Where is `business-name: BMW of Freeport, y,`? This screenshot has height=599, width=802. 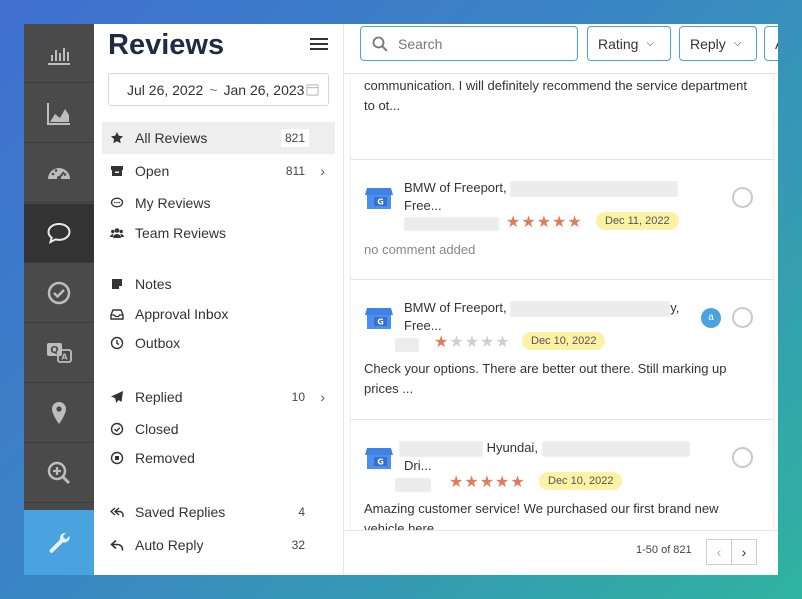 business-name: BMW of Freeport, y, is located at coordinates (542, 308).